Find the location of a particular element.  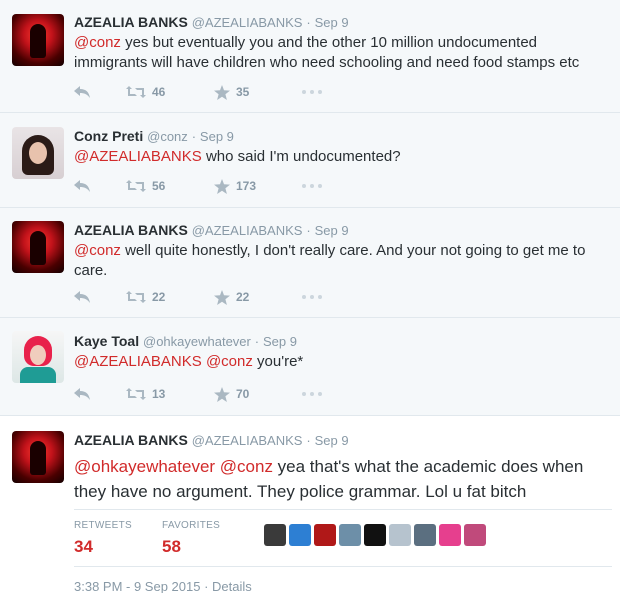

retweet-count: 56 is located at coordinates (159, 186).